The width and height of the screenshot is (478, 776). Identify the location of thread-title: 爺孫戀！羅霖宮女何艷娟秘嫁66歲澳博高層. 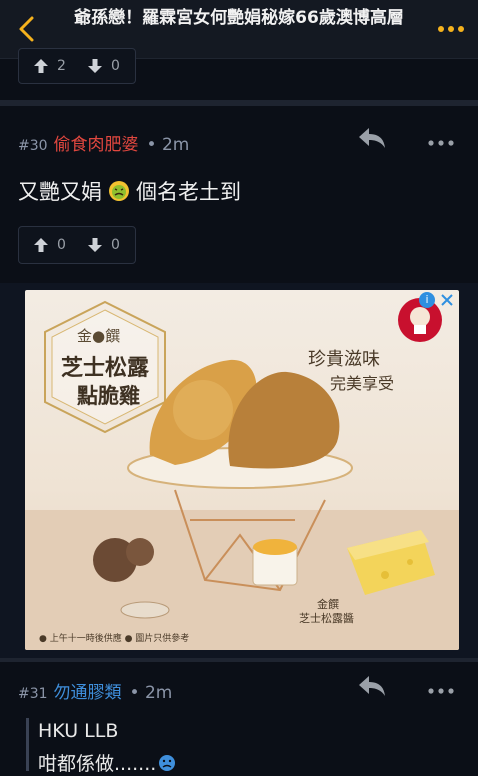
(239, 18).